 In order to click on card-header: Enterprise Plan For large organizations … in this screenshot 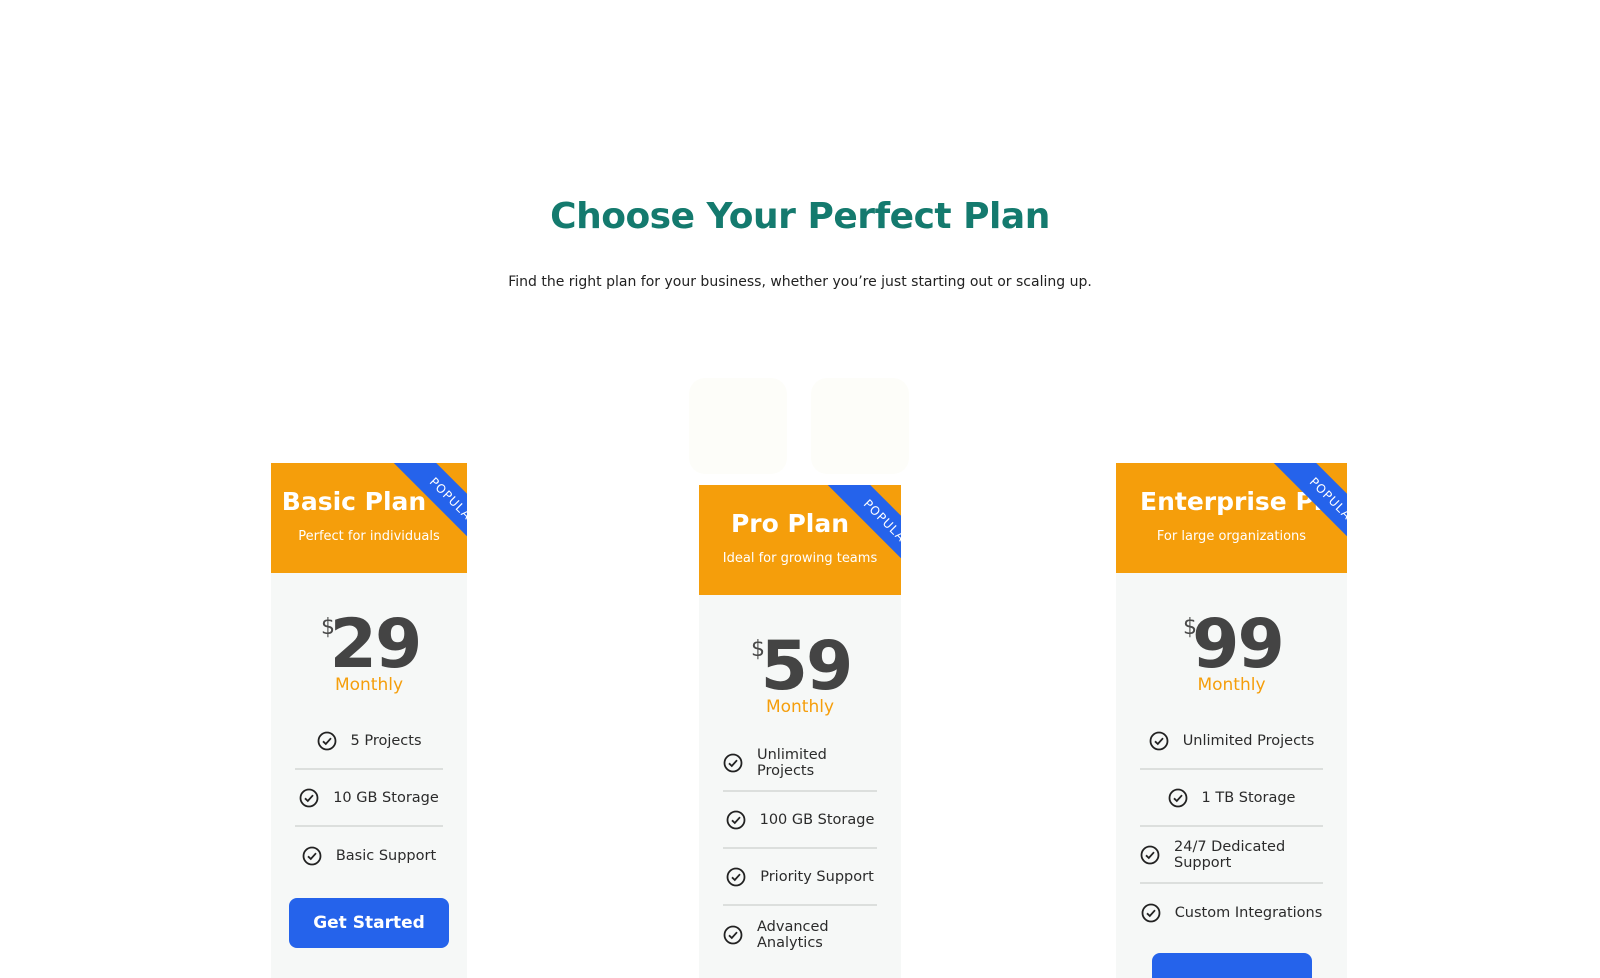, I will do `click(1231, 518)`.